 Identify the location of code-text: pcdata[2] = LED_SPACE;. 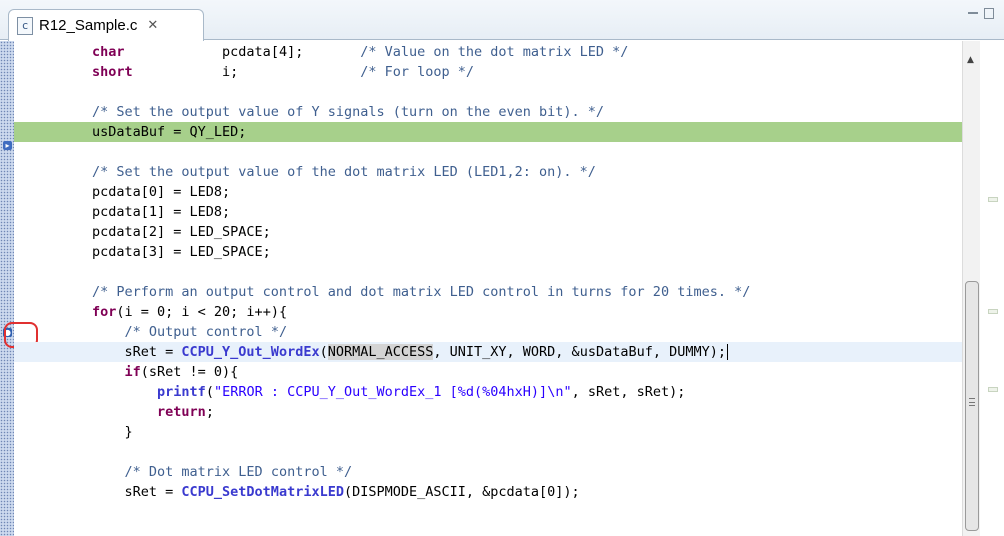
(181, 232).